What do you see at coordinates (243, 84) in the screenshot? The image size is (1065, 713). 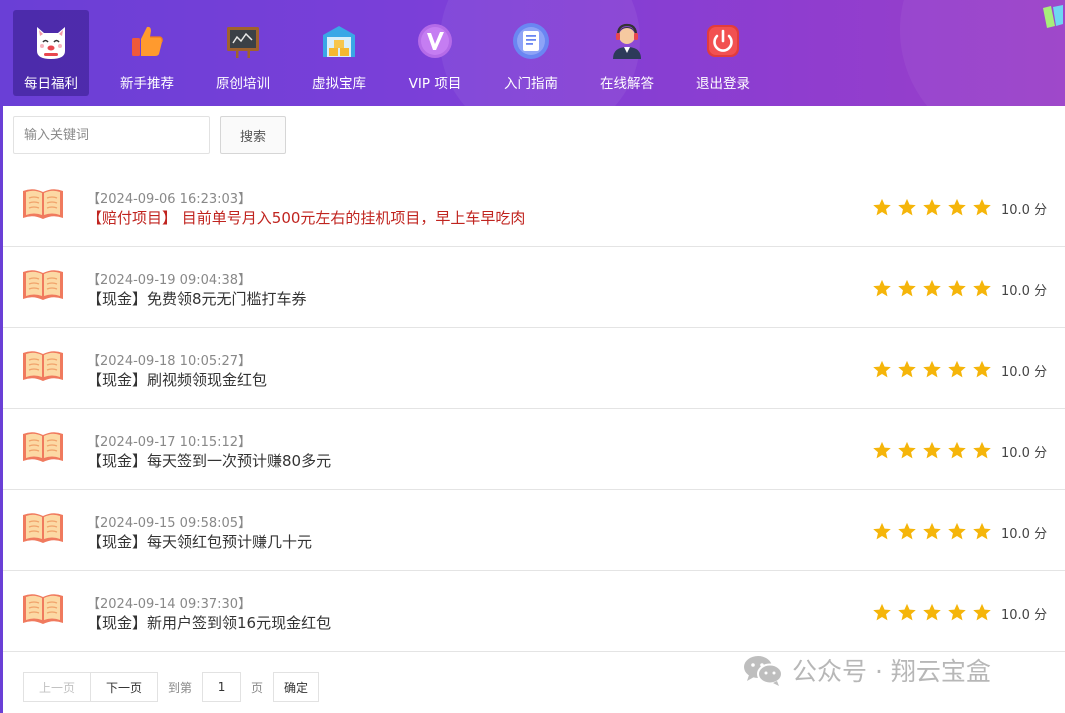 I see `nav-label: 原创培训` at bounding box center [243, 84].